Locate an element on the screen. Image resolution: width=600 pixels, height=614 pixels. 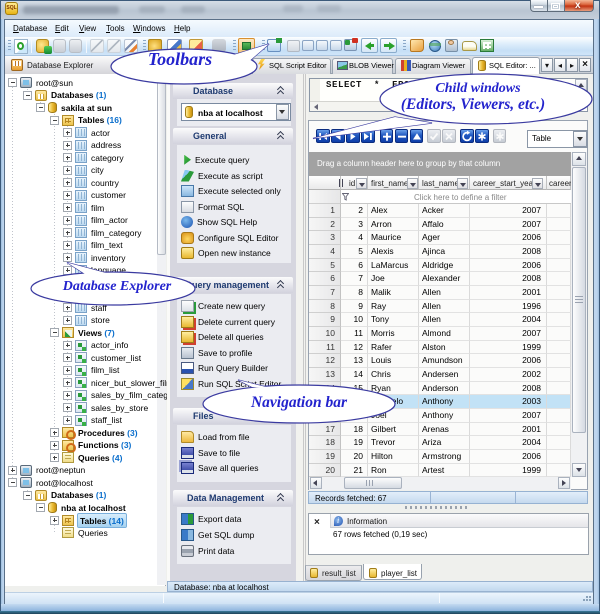
svg-text: Navigation bar is located at coordinates (299, 402).